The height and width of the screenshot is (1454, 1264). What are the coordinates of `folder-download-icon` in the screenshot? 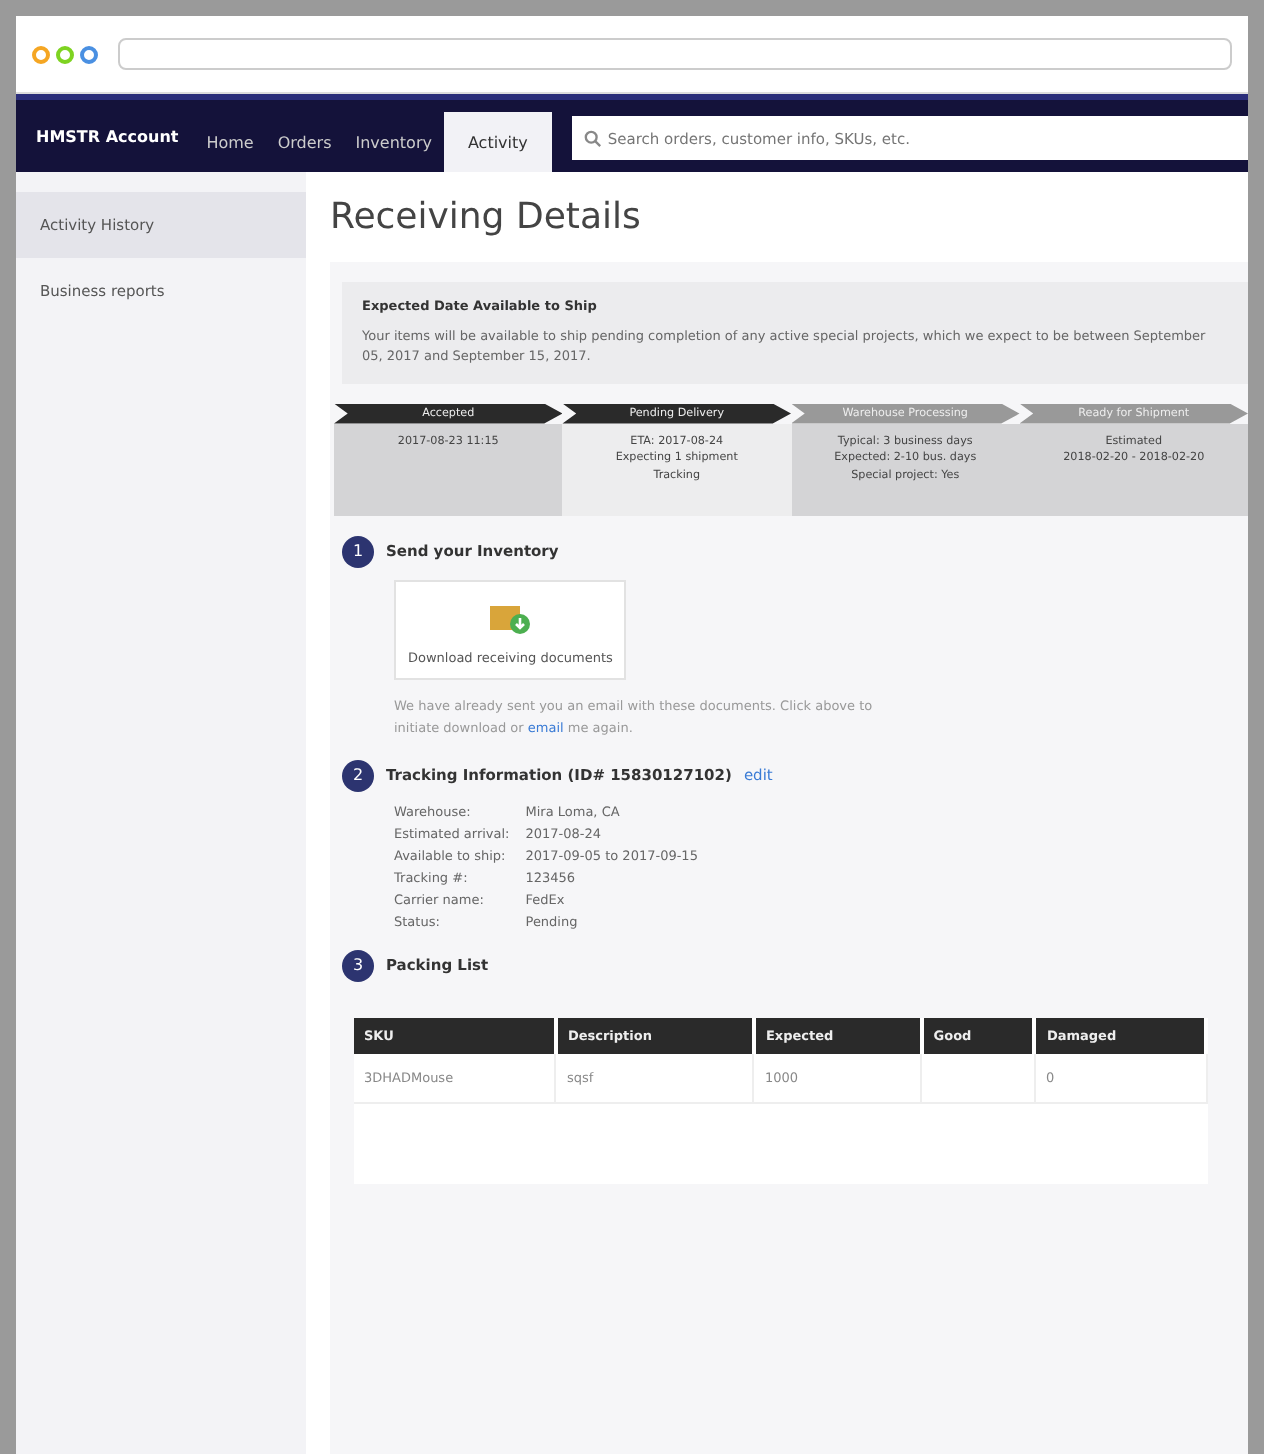 It's located at (510, 617).